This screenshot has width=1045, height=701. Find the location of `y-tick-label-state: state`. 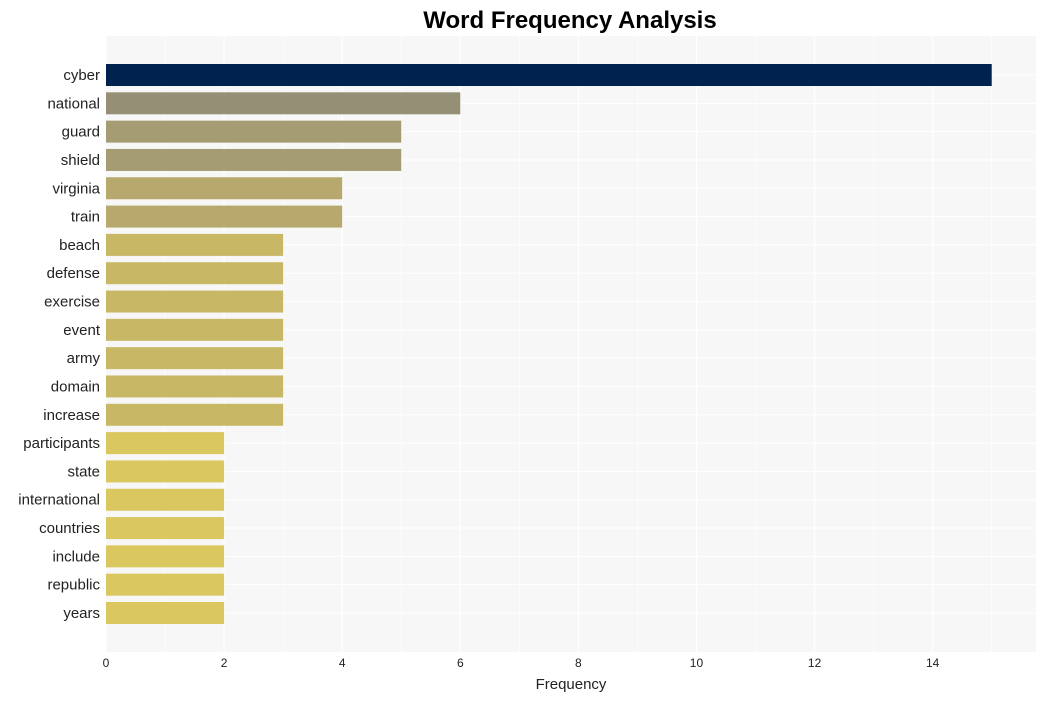

y-tick-label-state: state is located at coordinates (83, 471).